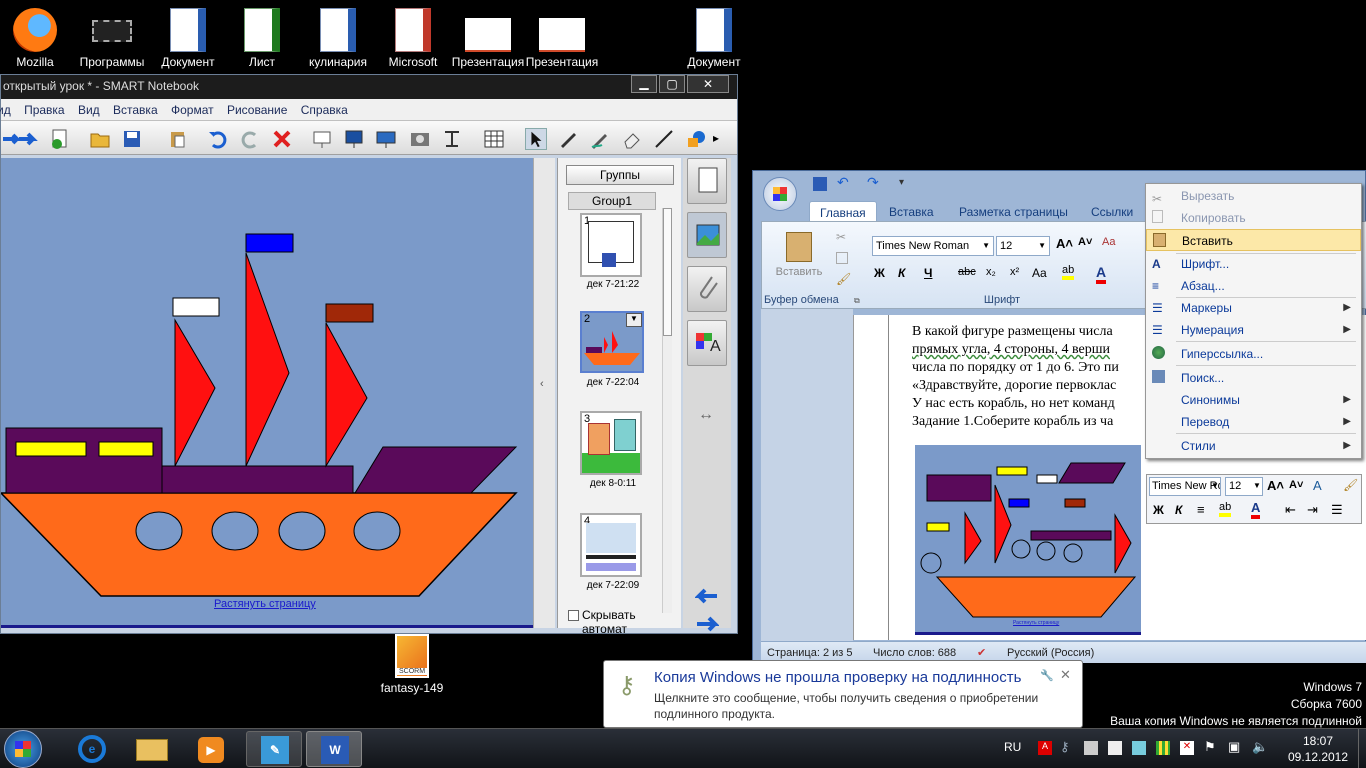 The height and width of the screenshot is (768, 1366). I want to click on desktop-icon-presentation-1: Презентация, so click(488, 38).